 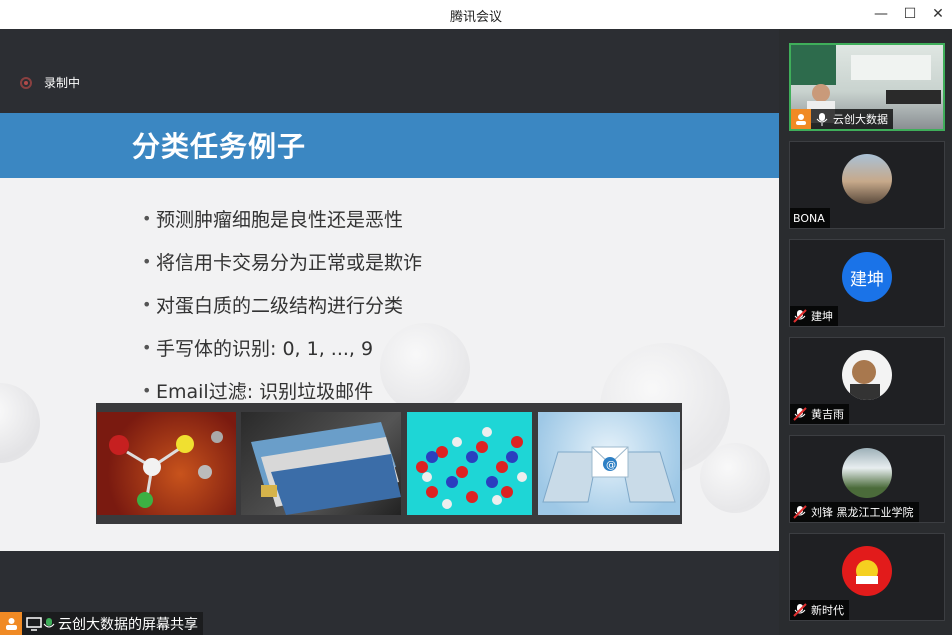 I want to click on screen-share-bar: 云创大数据的屏幕共享, so click(x=101, y=623).